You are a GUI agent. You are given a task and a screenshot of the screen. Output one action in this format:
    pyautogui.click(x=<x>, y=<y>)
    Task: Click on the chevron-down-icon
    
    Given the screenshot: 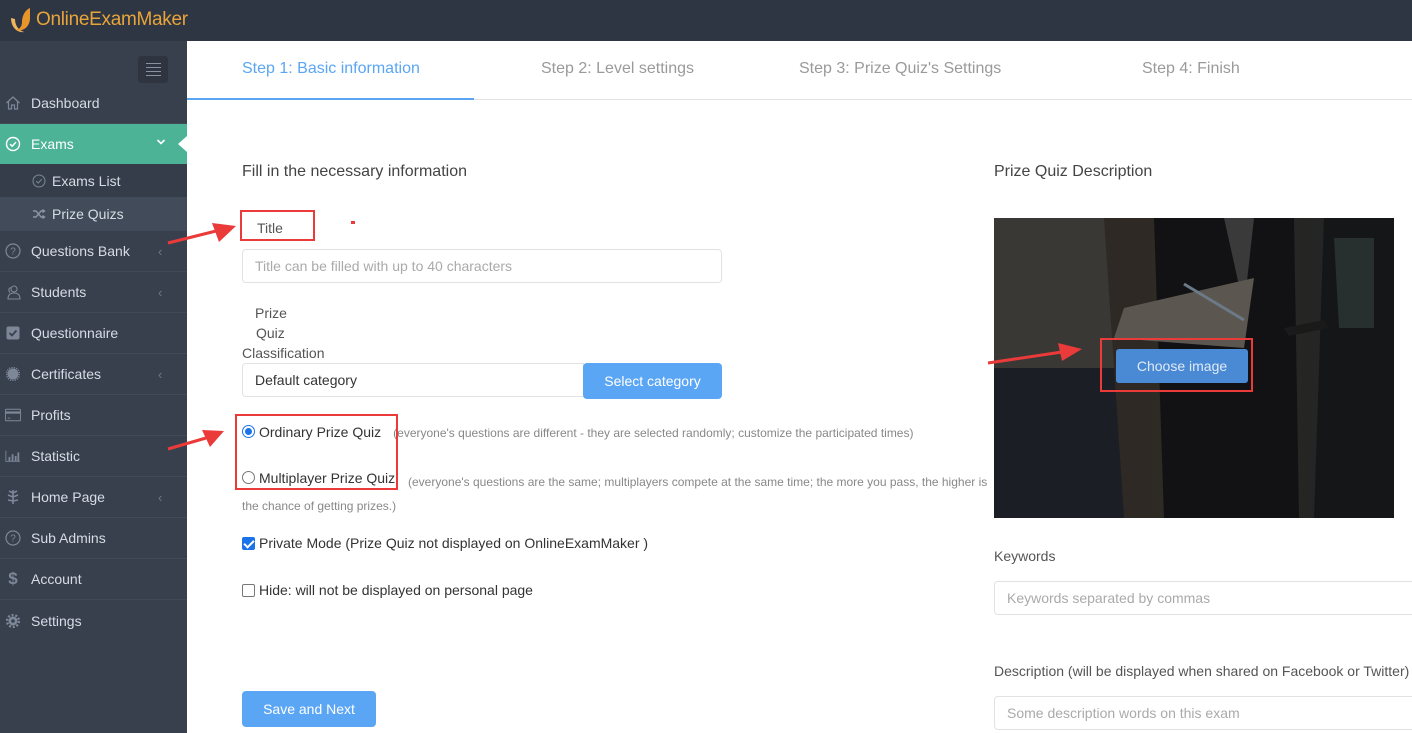 What is the action you would take?
    pyautogui.click(x=161, y=143)
    